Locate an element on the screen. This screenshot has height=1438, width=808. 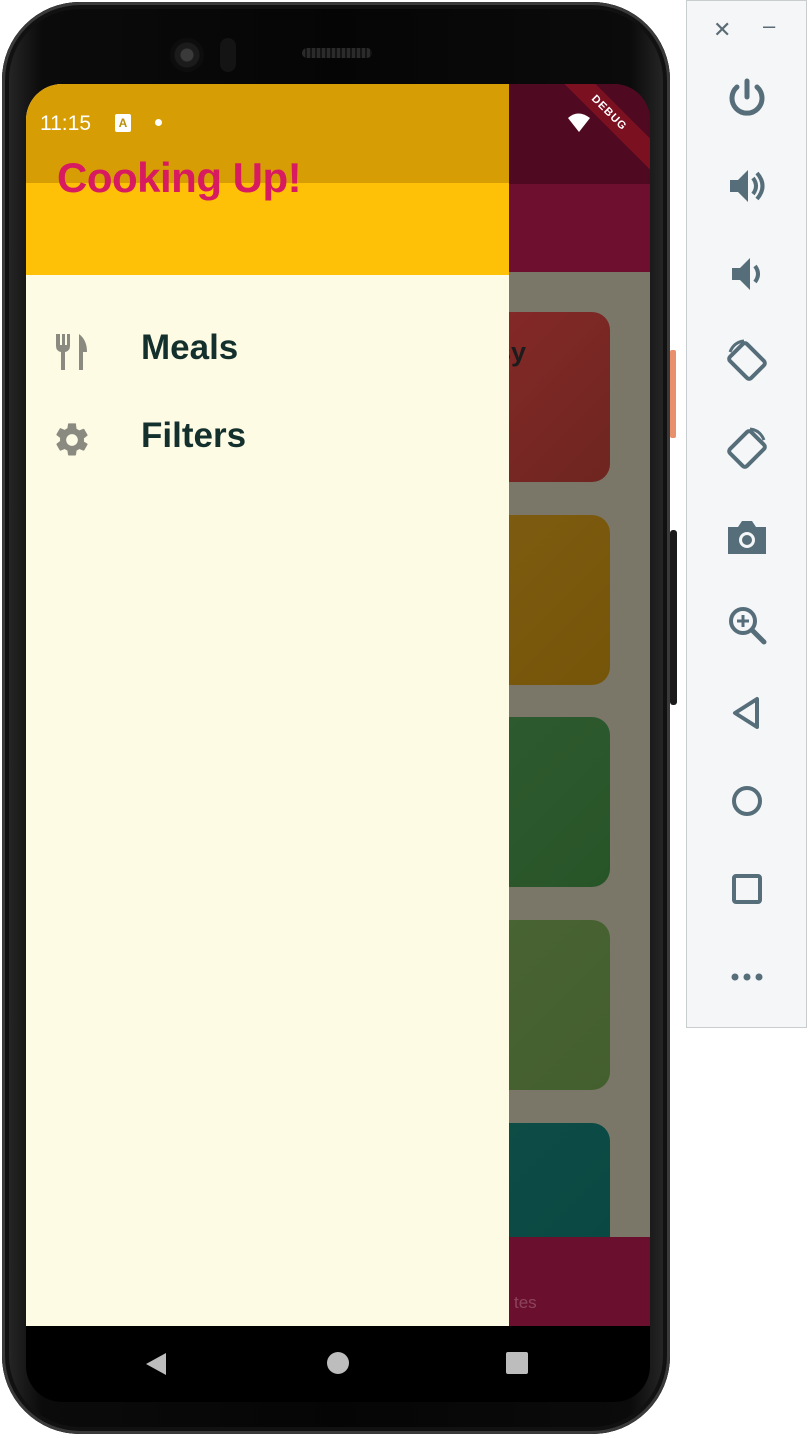
drawer-title: Cooking Up! is located at coordinates (179, 177).